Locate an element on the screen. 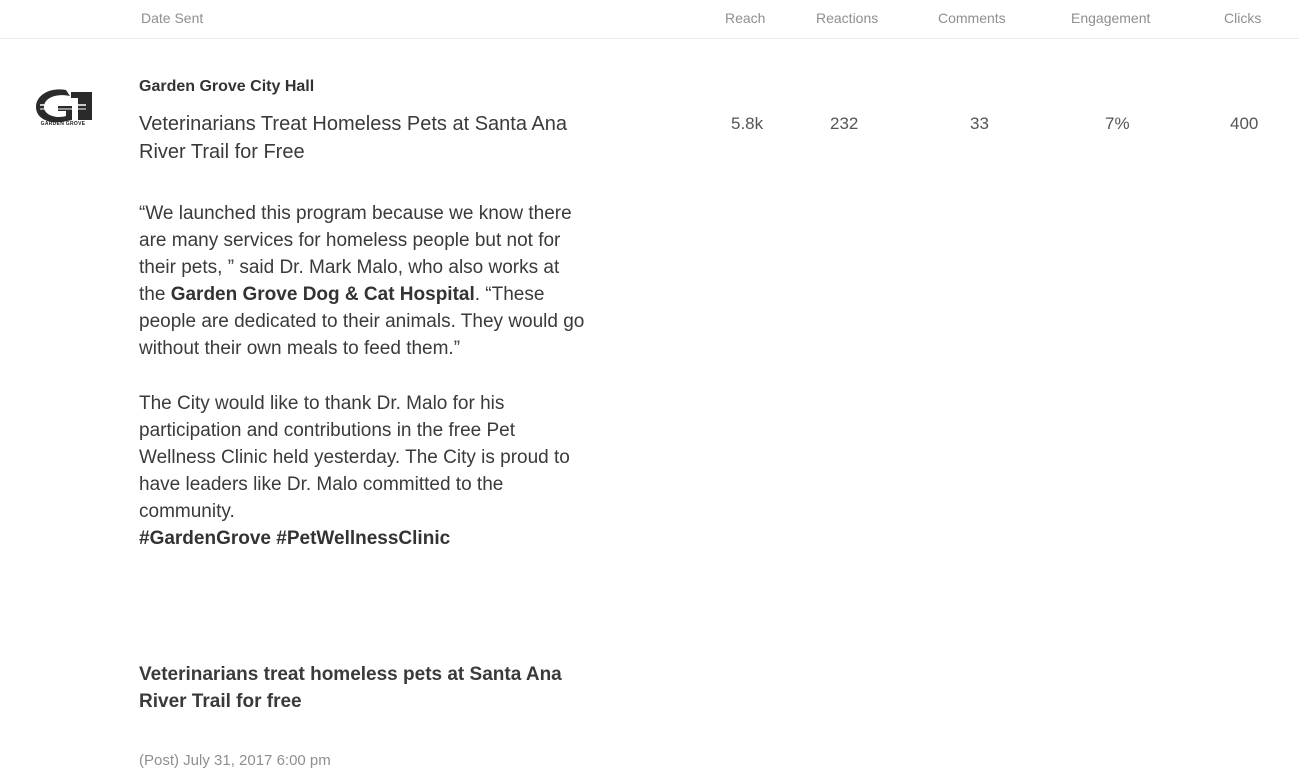 This screenshot has width=1299, height=776. column-header-engagement: Engagement is located at coordinates (1110, 18).